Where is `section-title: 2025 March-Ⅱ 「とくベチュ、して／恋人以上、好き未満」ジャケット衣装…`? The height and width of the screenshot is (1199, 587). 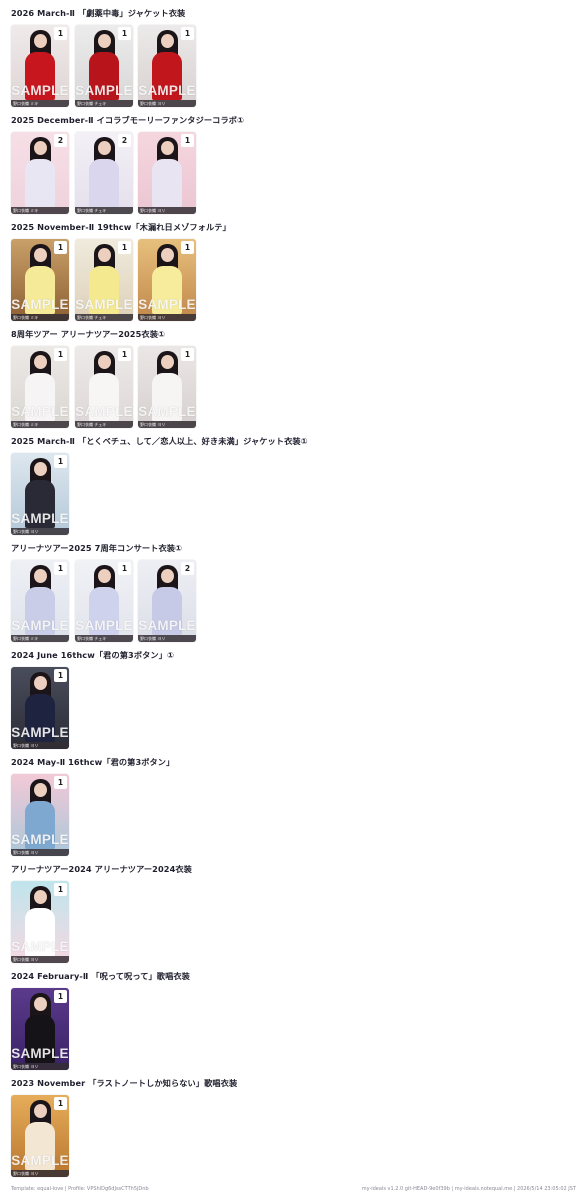
section-title: 2025 March-Ⅱ 「とくベチュ、して／恋人以上、好き未満」ジャケット衣装… is located at coordinates (159, 441).